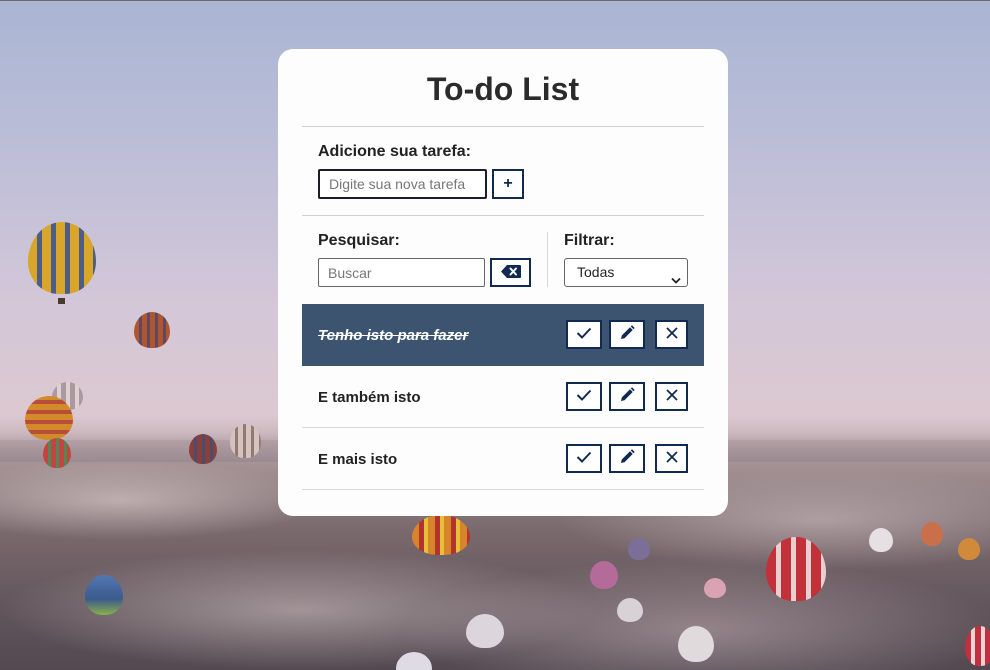 The image size is (990, 670). I want to click on clear-search-button, so click(510, 272).